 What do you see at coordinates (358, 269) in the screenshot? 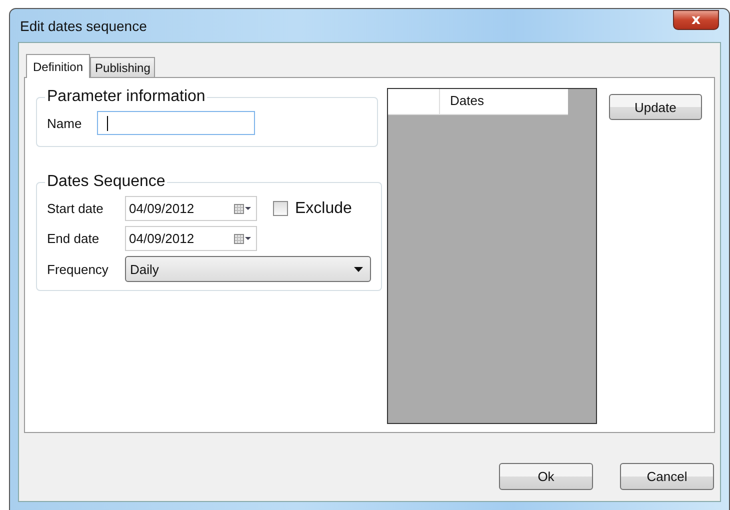
I see `dropdown-arrow-icon` at bounding box center [358, 269].